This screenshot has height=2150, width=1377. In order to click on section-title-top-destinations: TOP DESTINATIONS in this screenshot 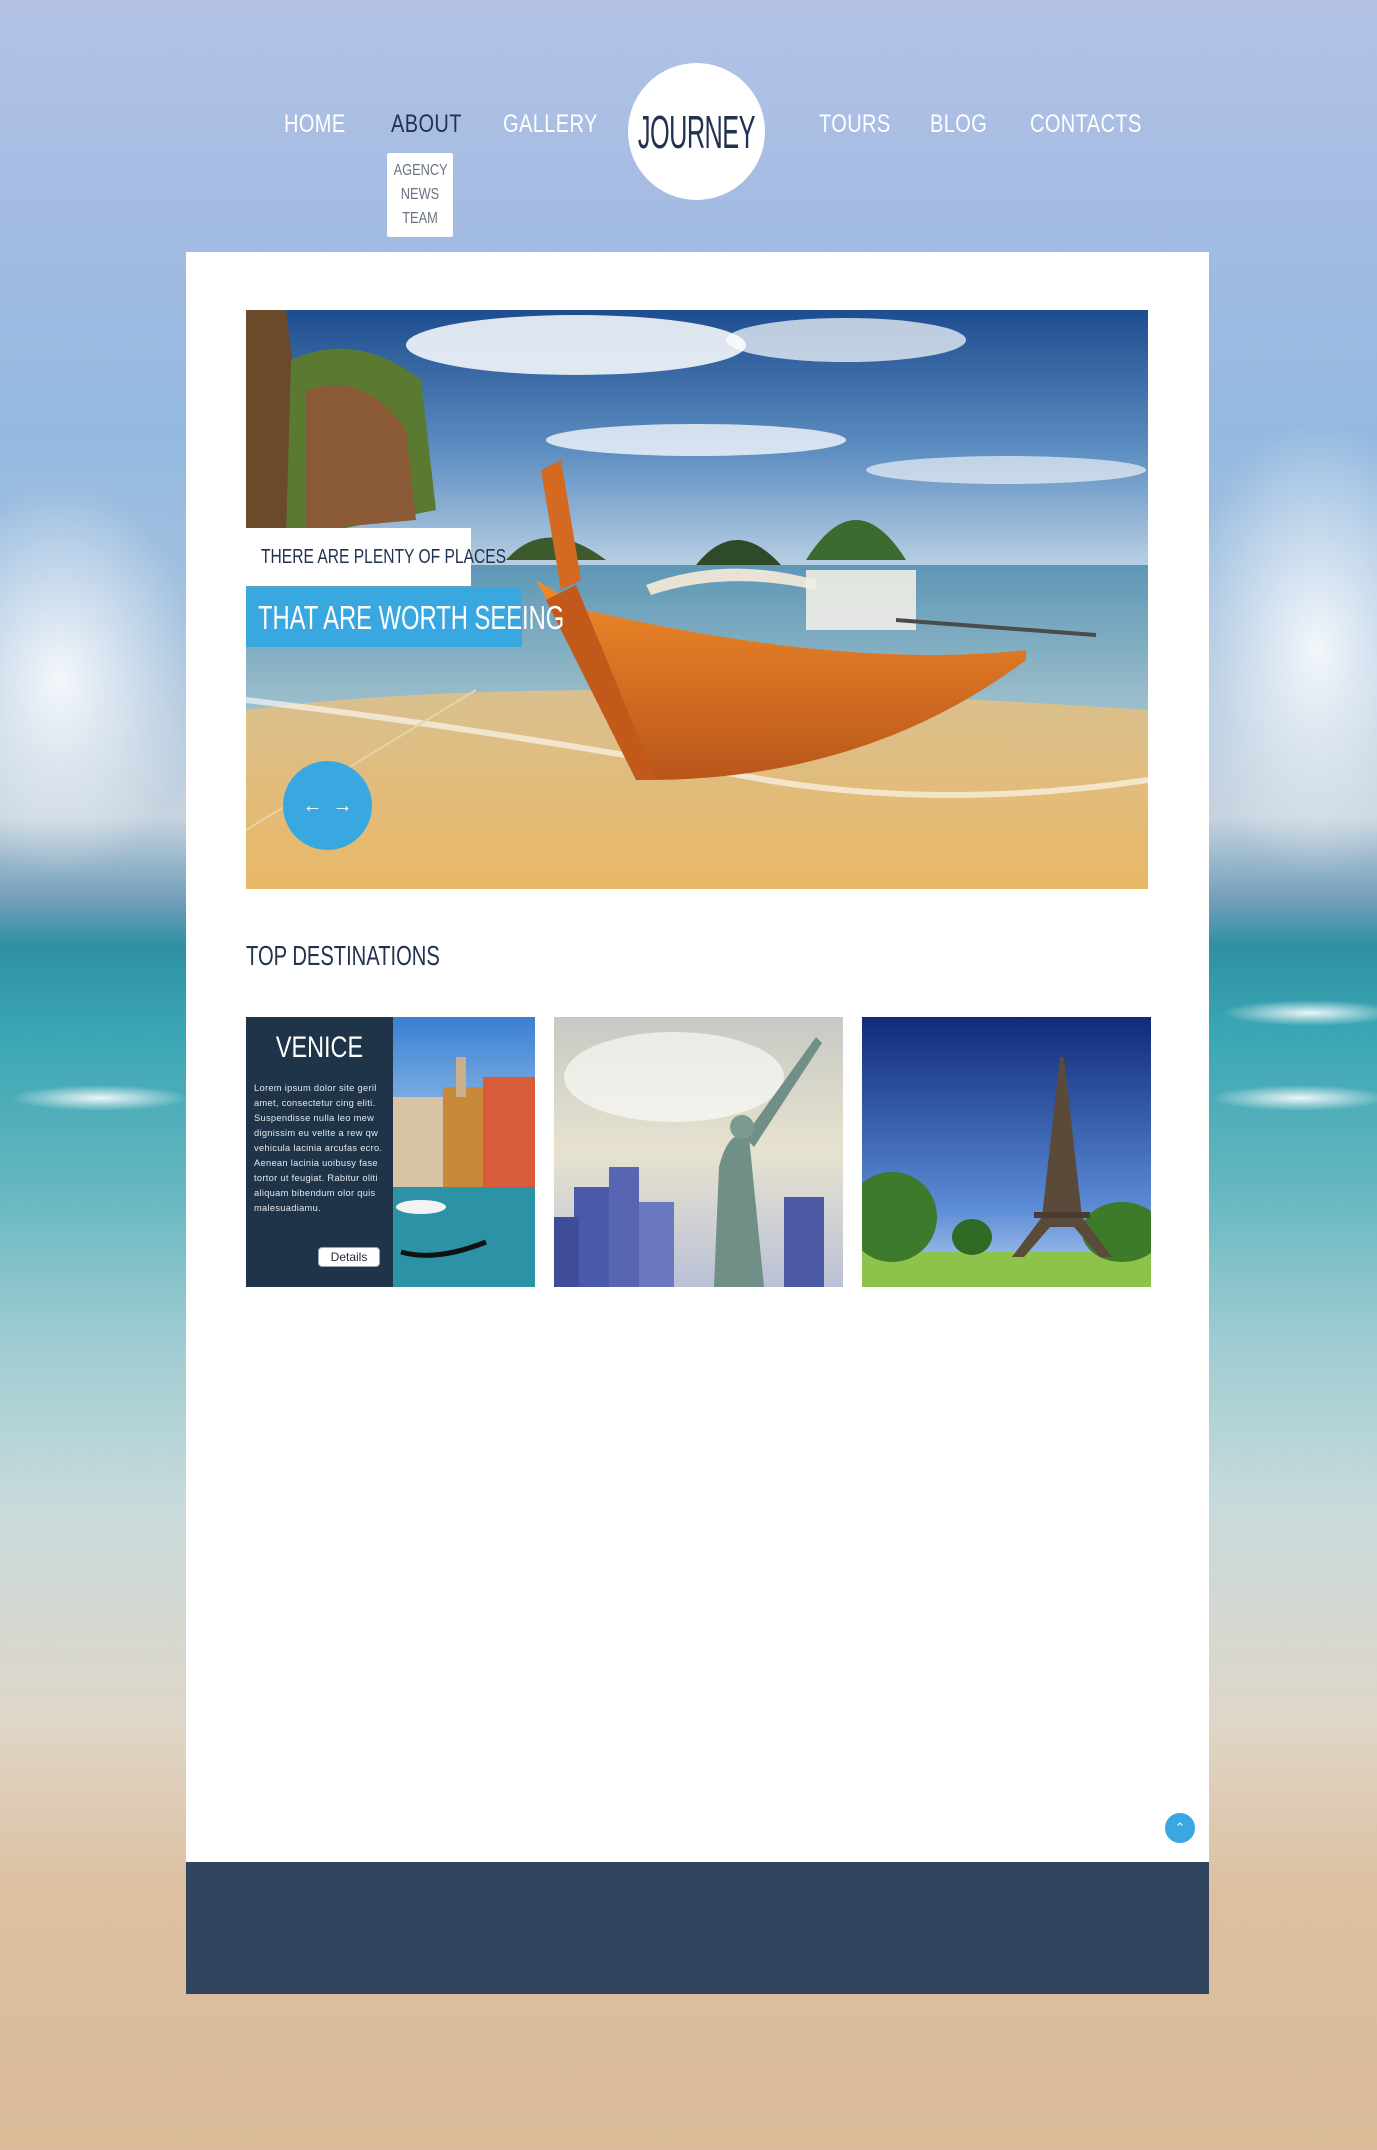, I will do `click(343, 955)`.